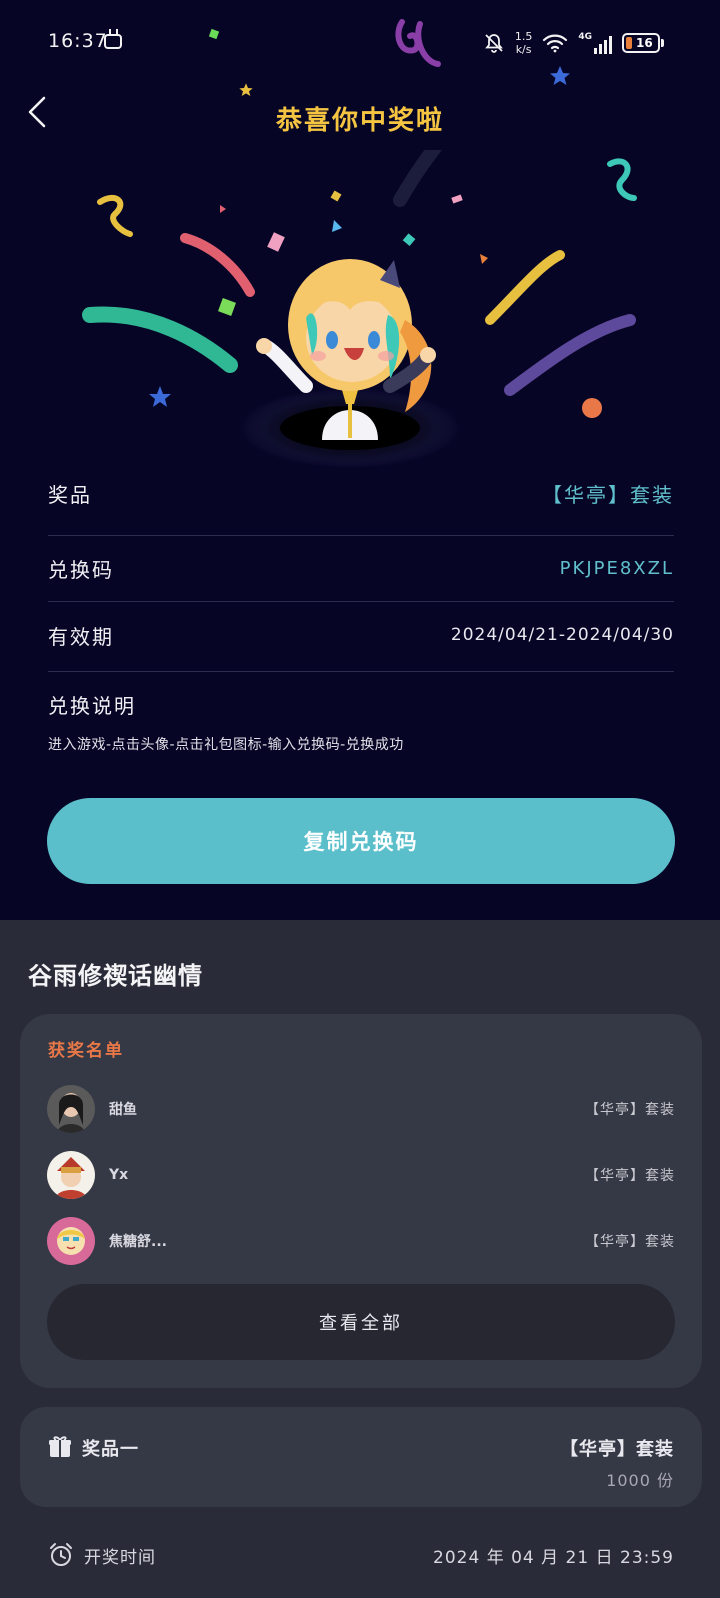 The width and height of the screenshot is (720, 1598). What do you see at coordinates (361, 1175) in the screenshot?
I see `winner-row: Yx 【华亭】套装` at bounding box center [361, 1175].